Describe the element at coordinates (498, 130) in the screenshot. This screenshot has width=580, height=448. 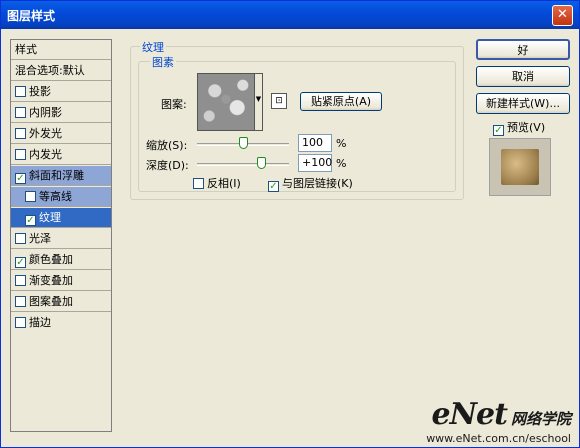
I see `preview-checkbox: ✓` at that location.